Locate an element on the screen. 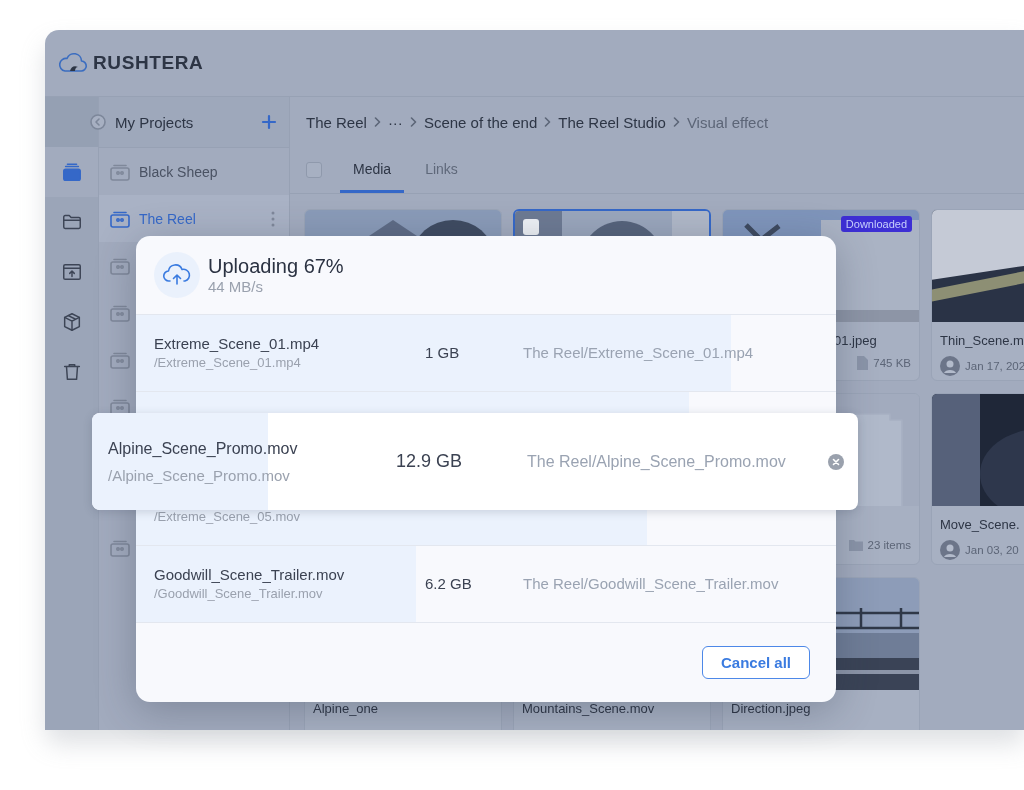 This screenshot has height=790, width=1024. file-date: Jan 03, 20 is located at coordinates (992, 550).